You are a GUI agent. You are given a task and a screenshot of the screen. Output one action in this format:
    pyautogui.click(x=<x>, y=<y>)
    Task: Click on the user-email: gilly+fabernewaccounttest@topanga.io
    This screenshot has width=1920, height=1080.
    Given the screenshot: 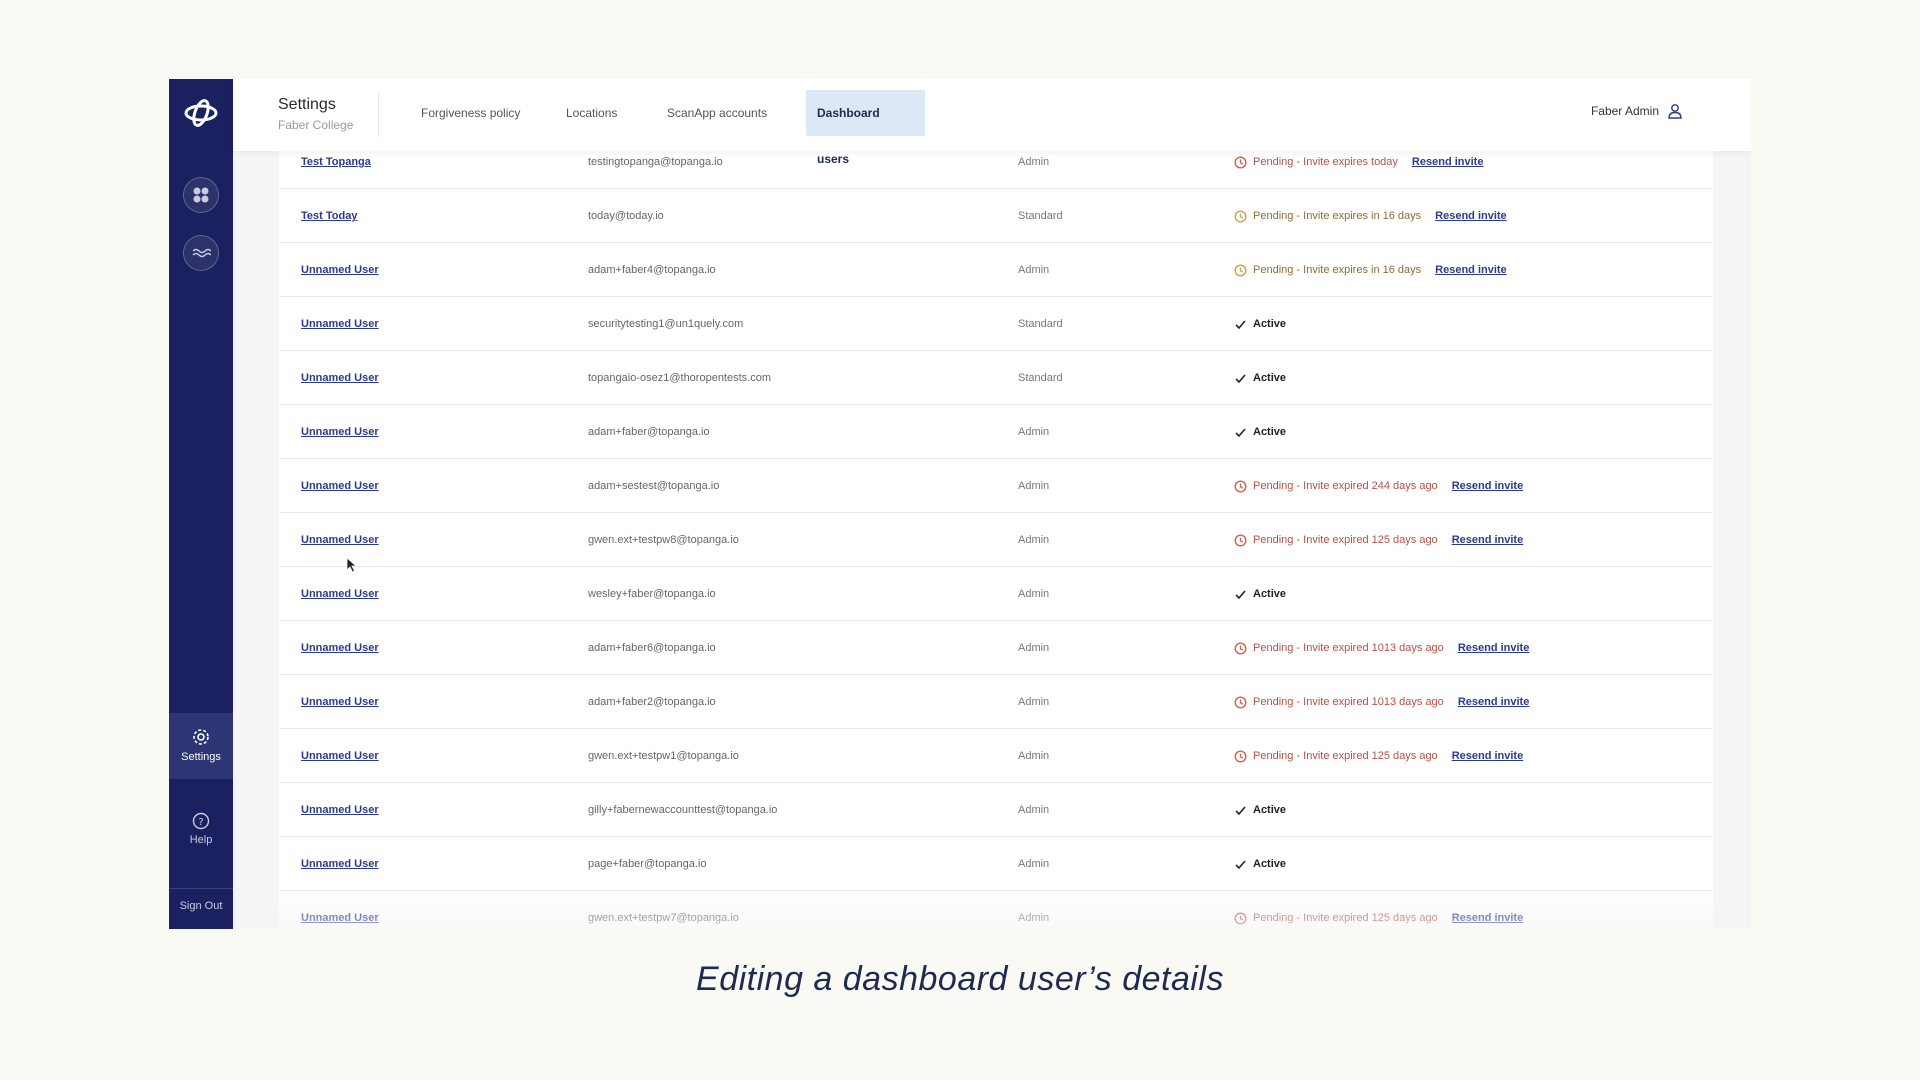 What is the action you would take?
    pyautogui.click(x=683, y=810)
    